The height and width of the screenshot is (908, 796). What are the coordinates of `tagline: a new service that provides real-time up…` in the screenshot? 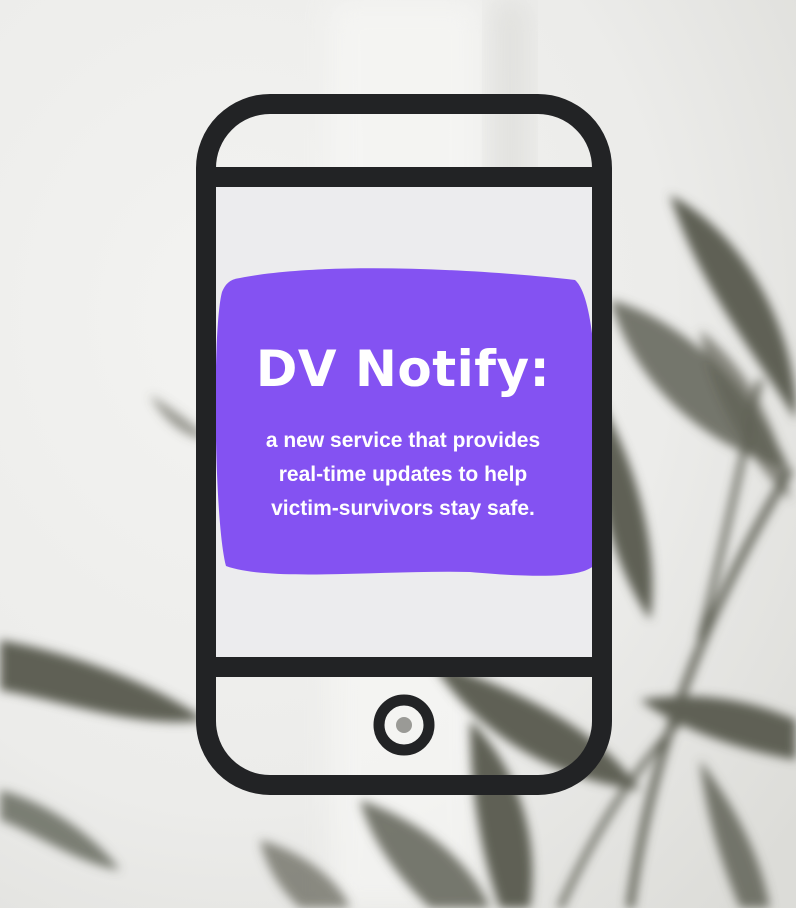 It's located at (403, 475).